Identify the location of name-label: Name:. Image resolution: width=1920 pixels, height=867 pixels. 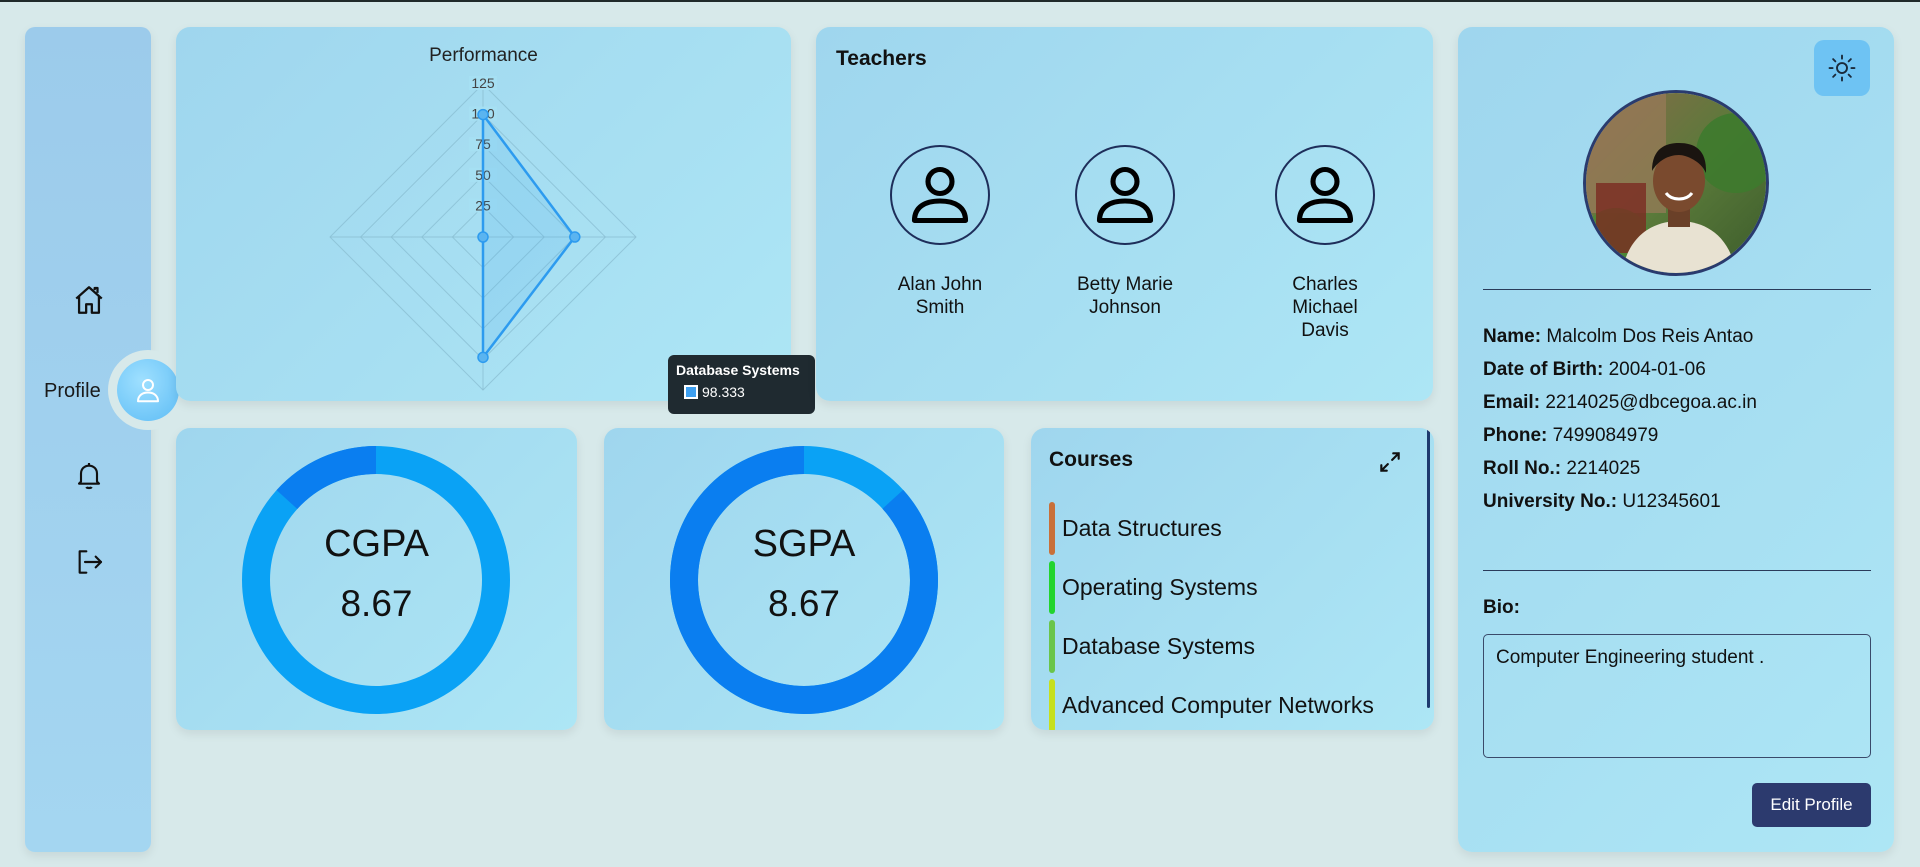
(1512, 336).